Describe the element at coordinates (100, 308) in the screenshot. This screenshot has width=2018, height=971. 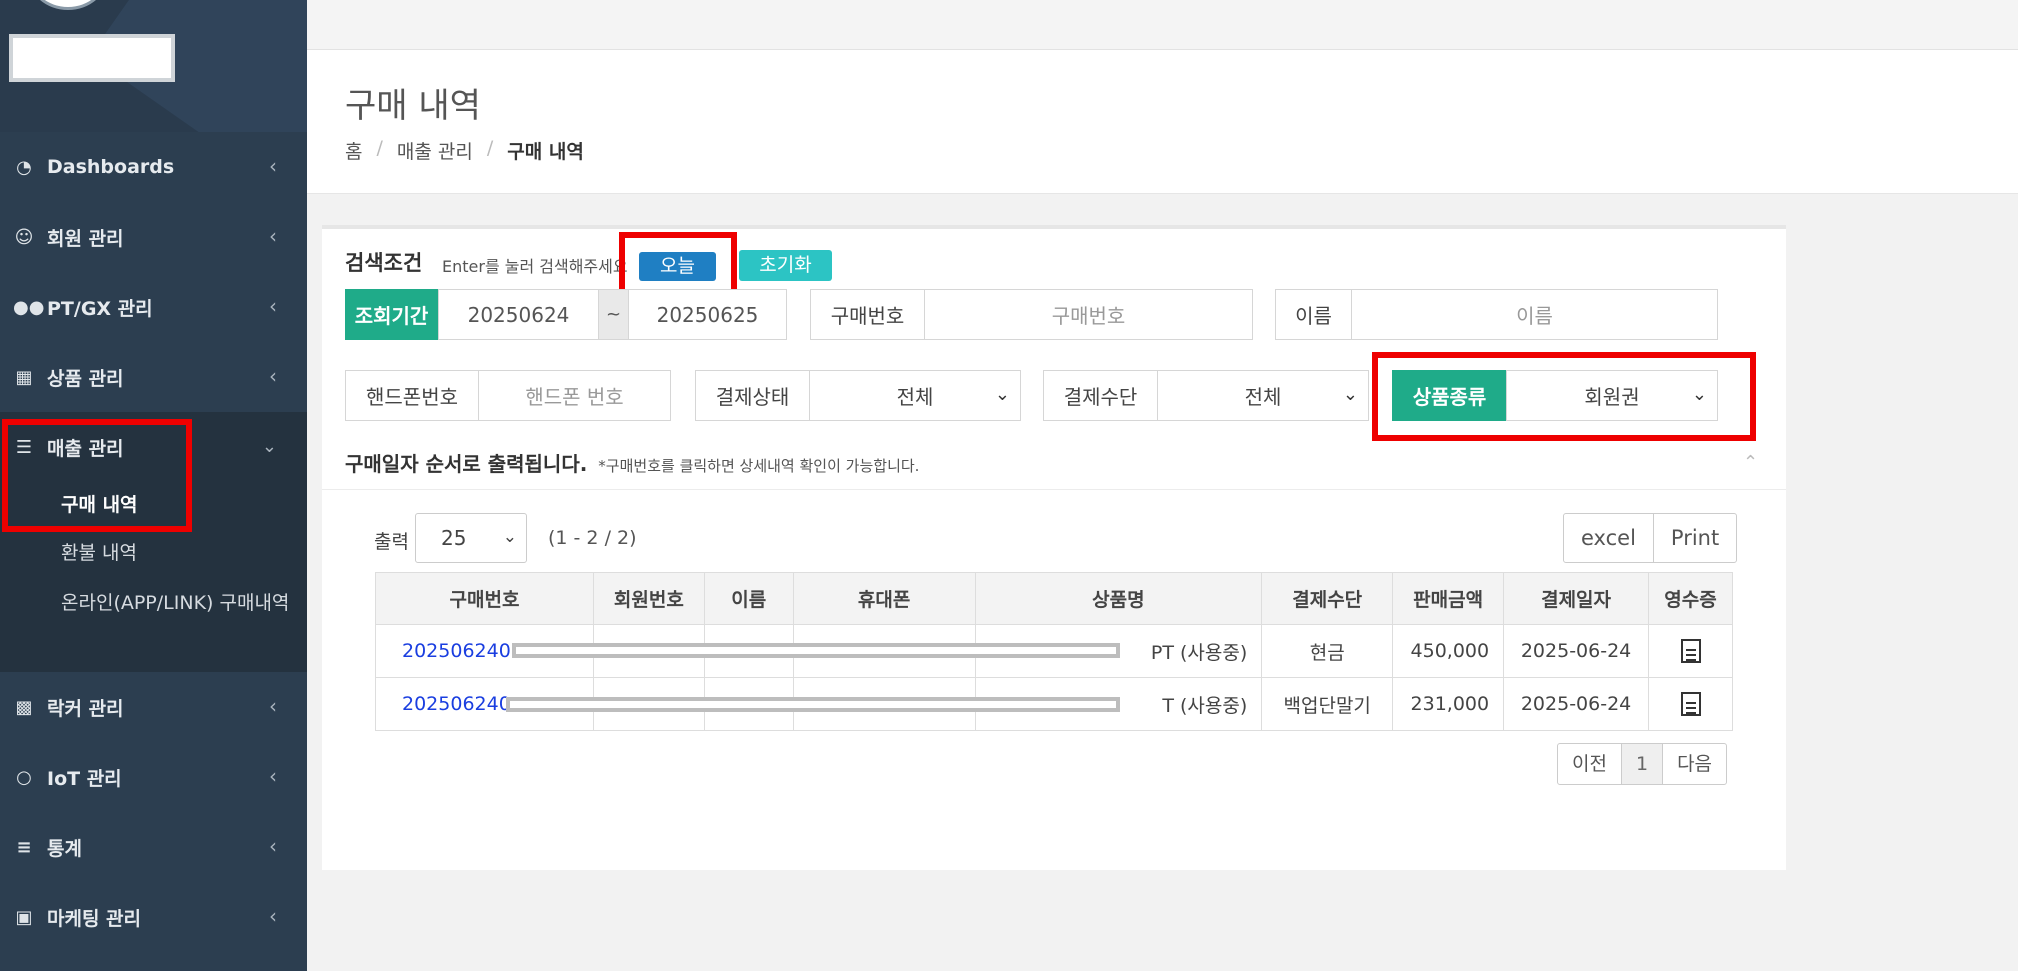
I see `sidebar-item-label: PT/GX 관리` at that location.